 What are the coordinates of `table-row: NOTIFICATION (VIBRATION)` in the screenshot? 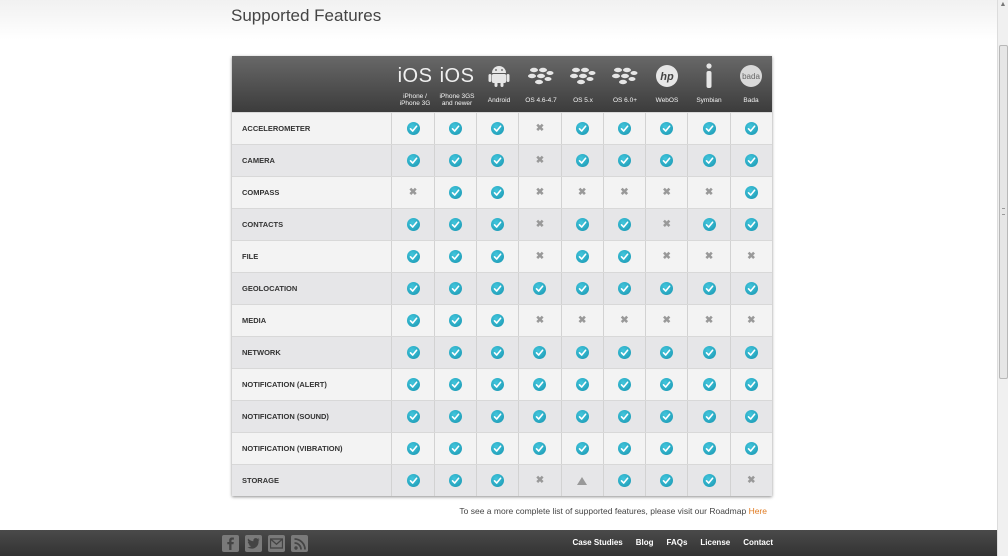 It's located at (502, 448).